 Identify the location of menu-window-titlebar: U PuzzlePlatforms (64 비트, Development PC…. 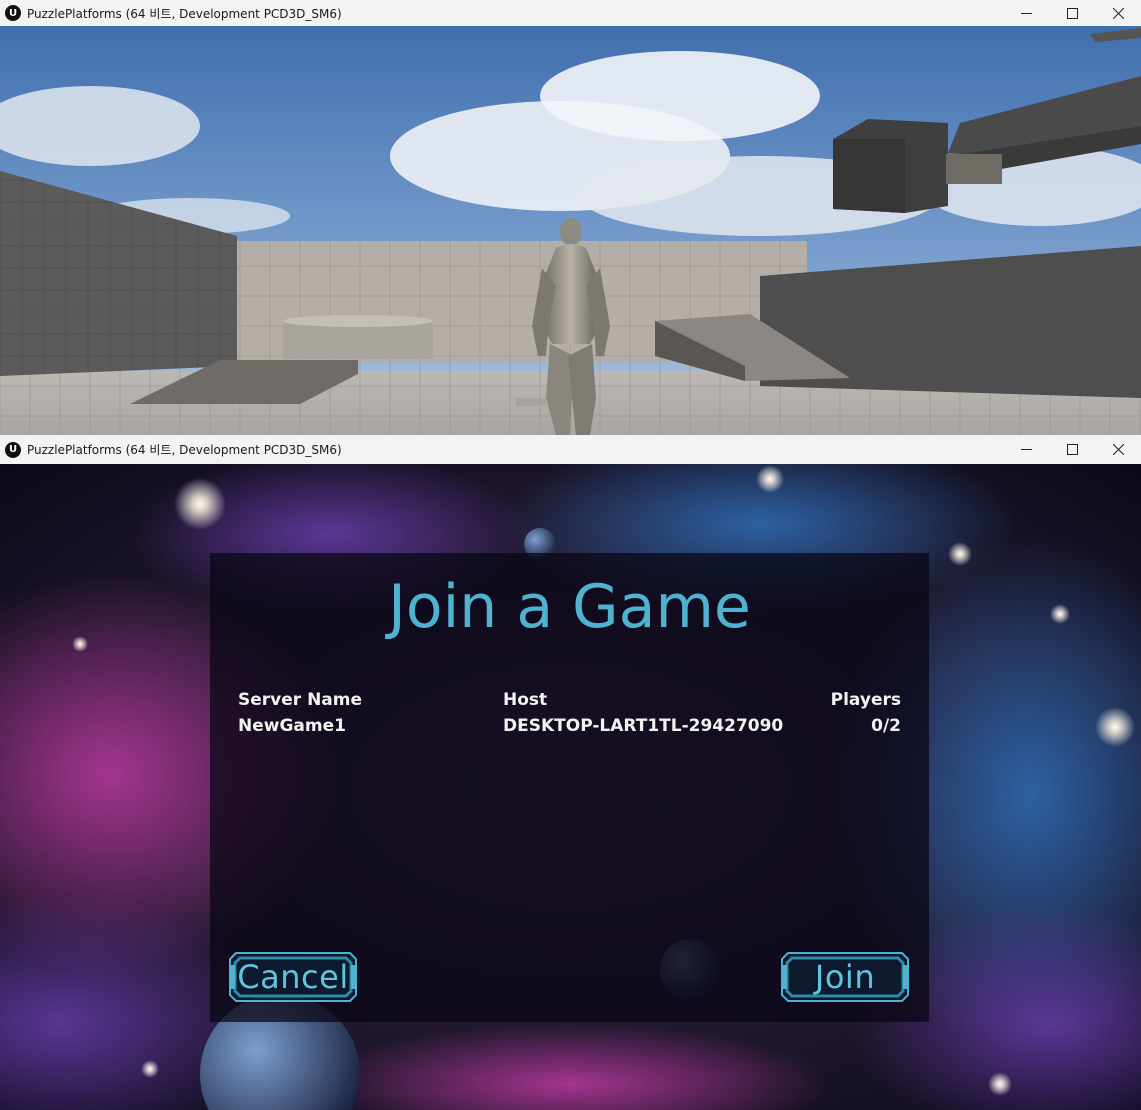
(570, 449).